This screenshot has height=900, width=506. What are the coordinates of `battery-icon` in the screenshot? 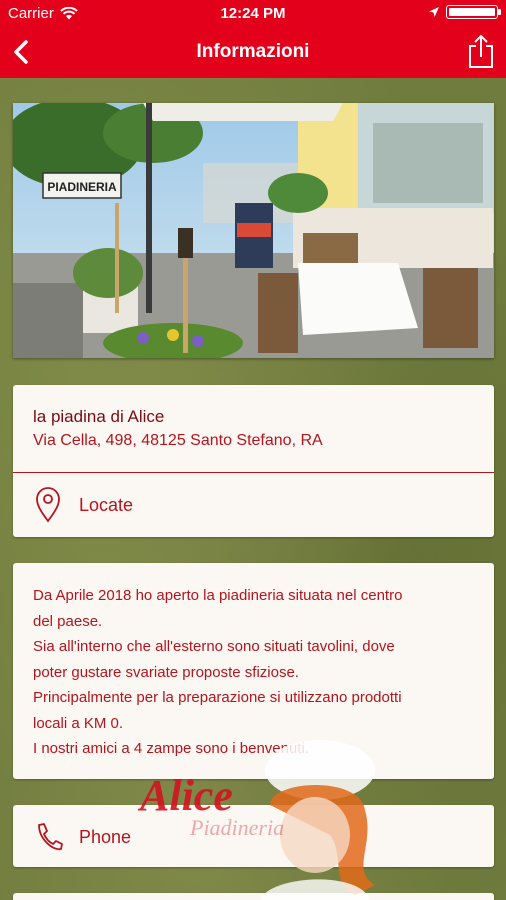 It's located at (473, 12).